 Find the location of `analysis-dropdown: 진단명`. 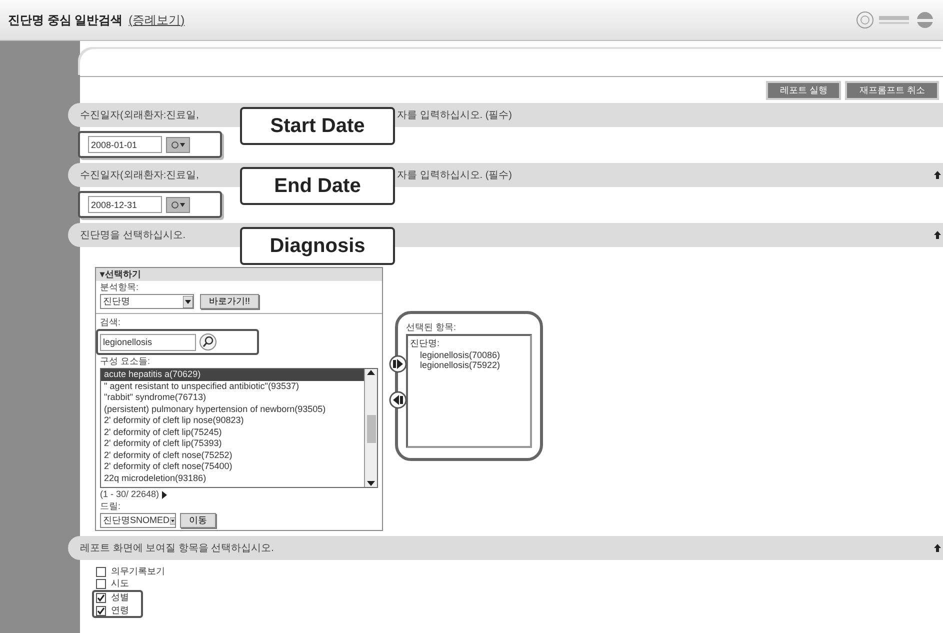

analysis-dropdown: 진단명 is located at coordinates (147, 301).